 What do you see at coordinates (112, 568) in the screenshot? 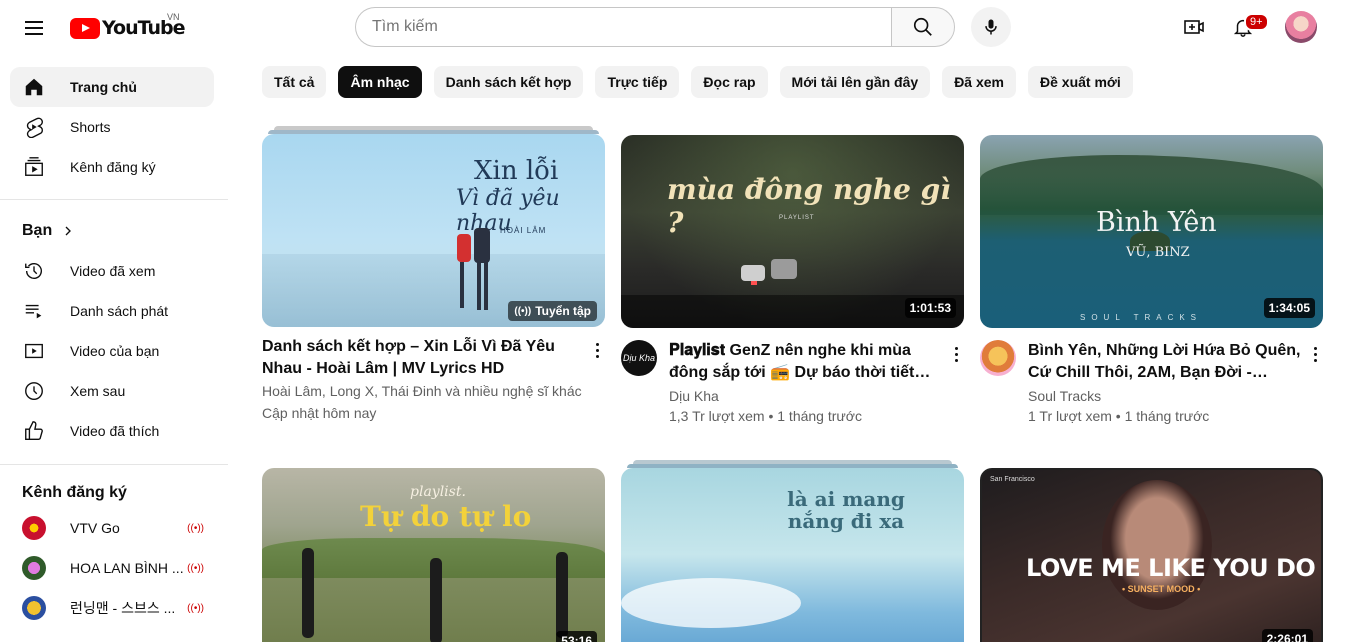
I see `sidebar-subscription-hoa-lan: HOA LAN BÌNH ... ((•))` at bounding box center [112, 568].